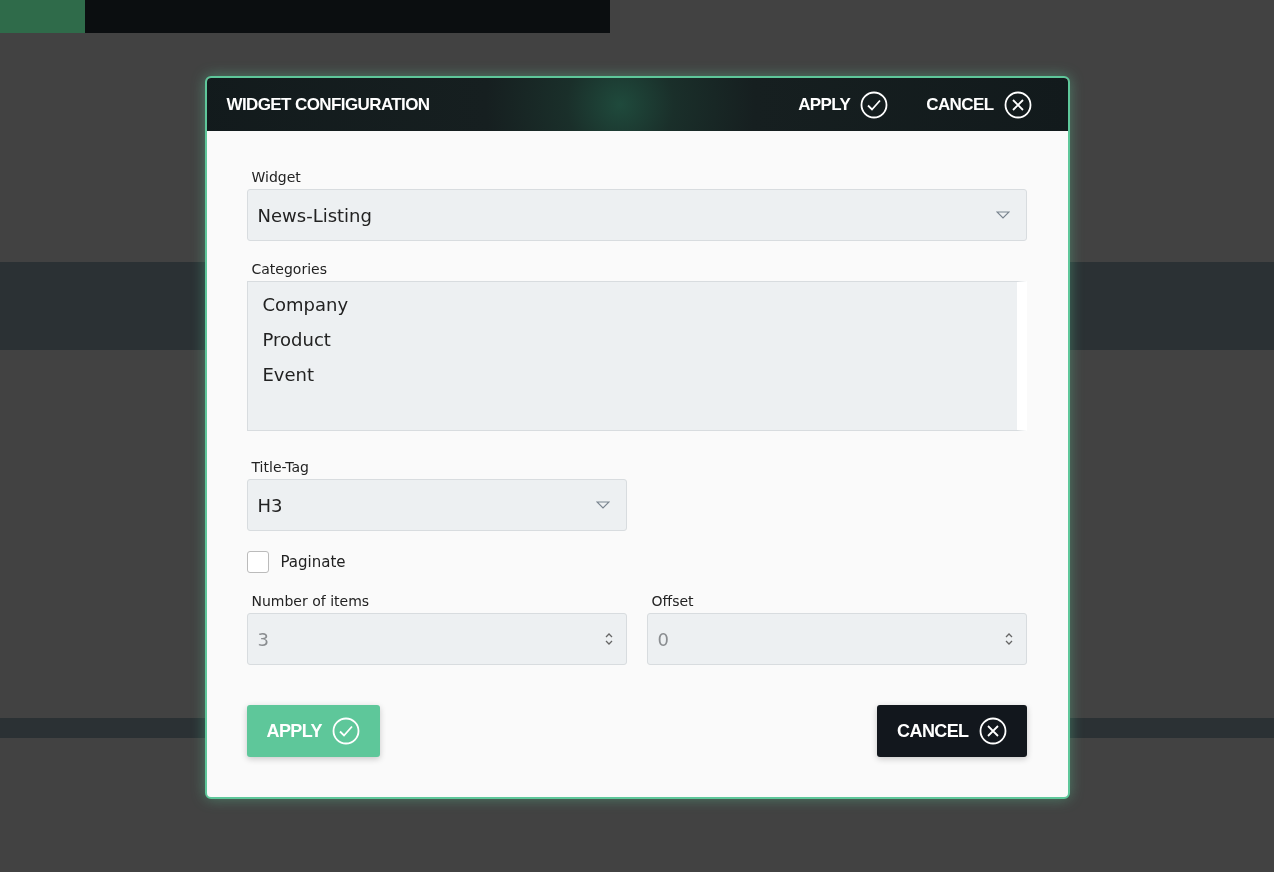 Image resolution: width=1274 pixels, height=872 pixels. What do you see at coordinates (436, 639) in the screenshot?
I see `number-input-field: 3` at bounding box center [436, 639].